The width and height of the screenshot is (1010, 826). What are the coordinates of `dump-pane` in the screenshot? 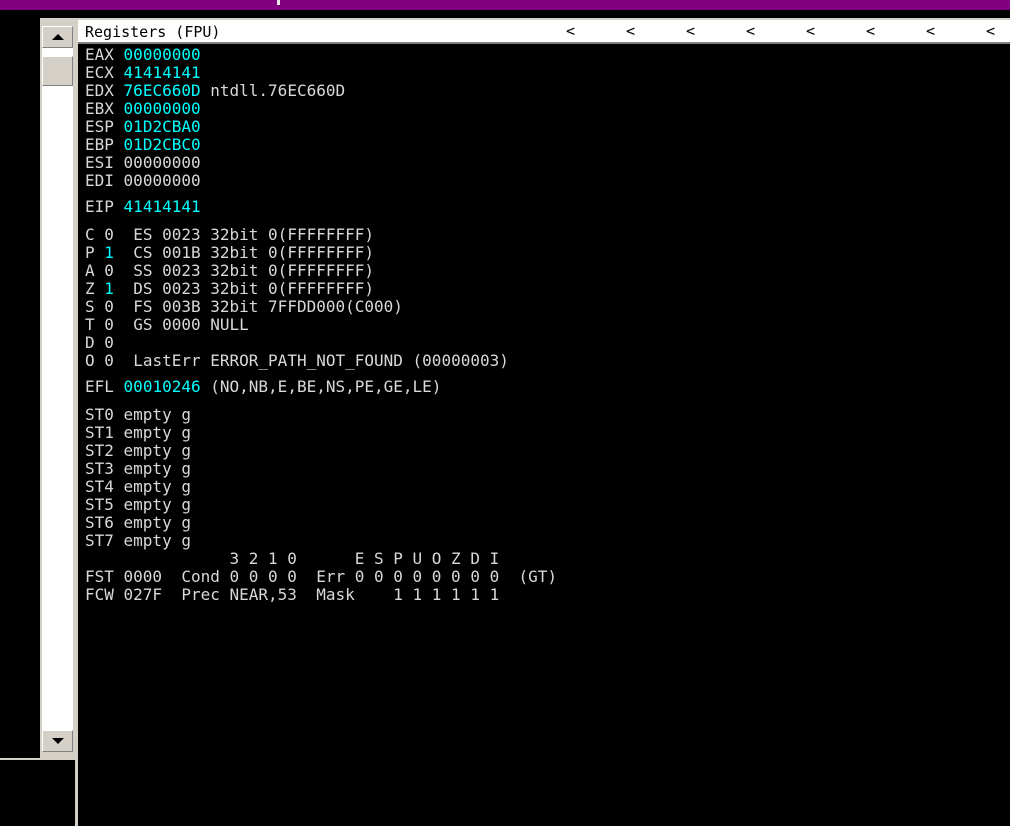 It's located at (37, 792).